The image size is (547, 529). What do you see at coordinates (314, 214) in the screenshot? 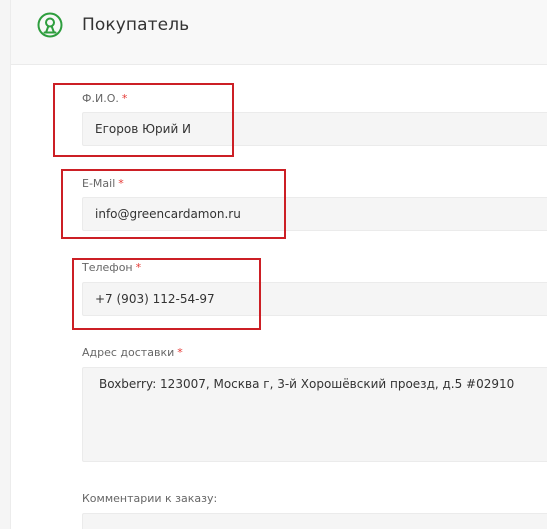
I see `email-input: info@greencardamon.ru` at bounding box center [314, 214].